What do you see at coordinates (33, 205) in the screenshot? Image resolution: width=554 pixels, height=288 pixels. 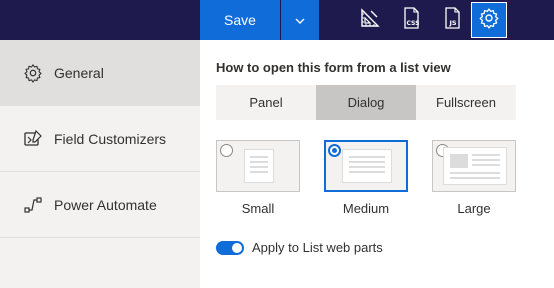 I see `power-automate-icon` at bounding box center [33, 205].